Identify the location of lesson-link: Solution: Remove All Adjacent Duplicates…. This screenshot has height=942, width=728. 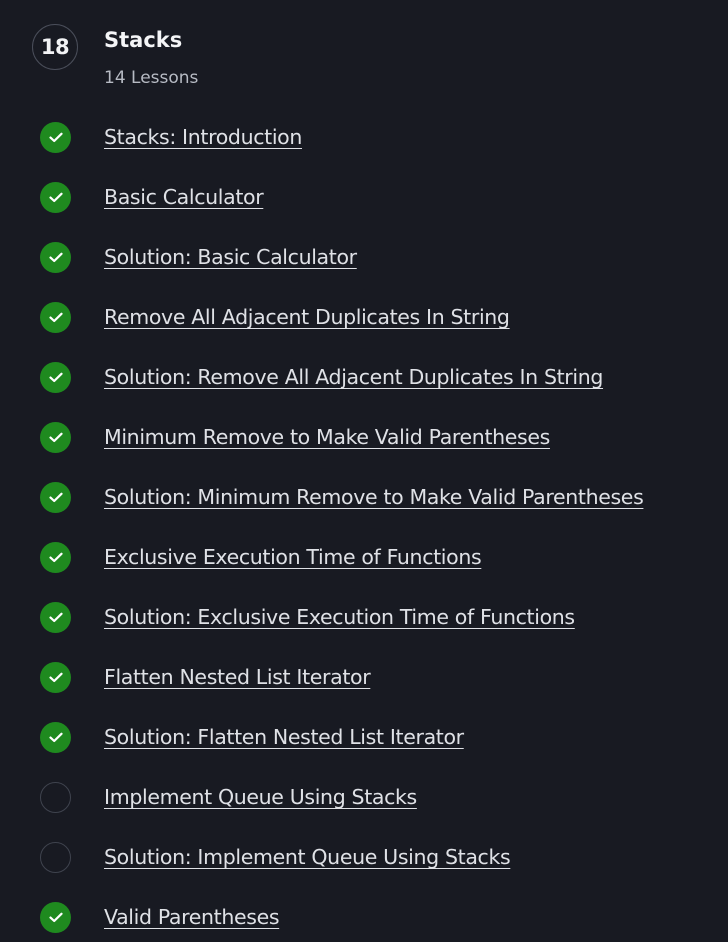
(353, 377).